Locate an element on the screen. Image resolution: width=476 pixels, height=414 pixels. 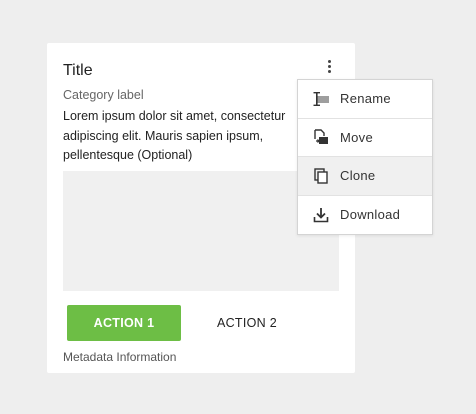
menu-item-label: Rename is located at coordinates (365, 99).